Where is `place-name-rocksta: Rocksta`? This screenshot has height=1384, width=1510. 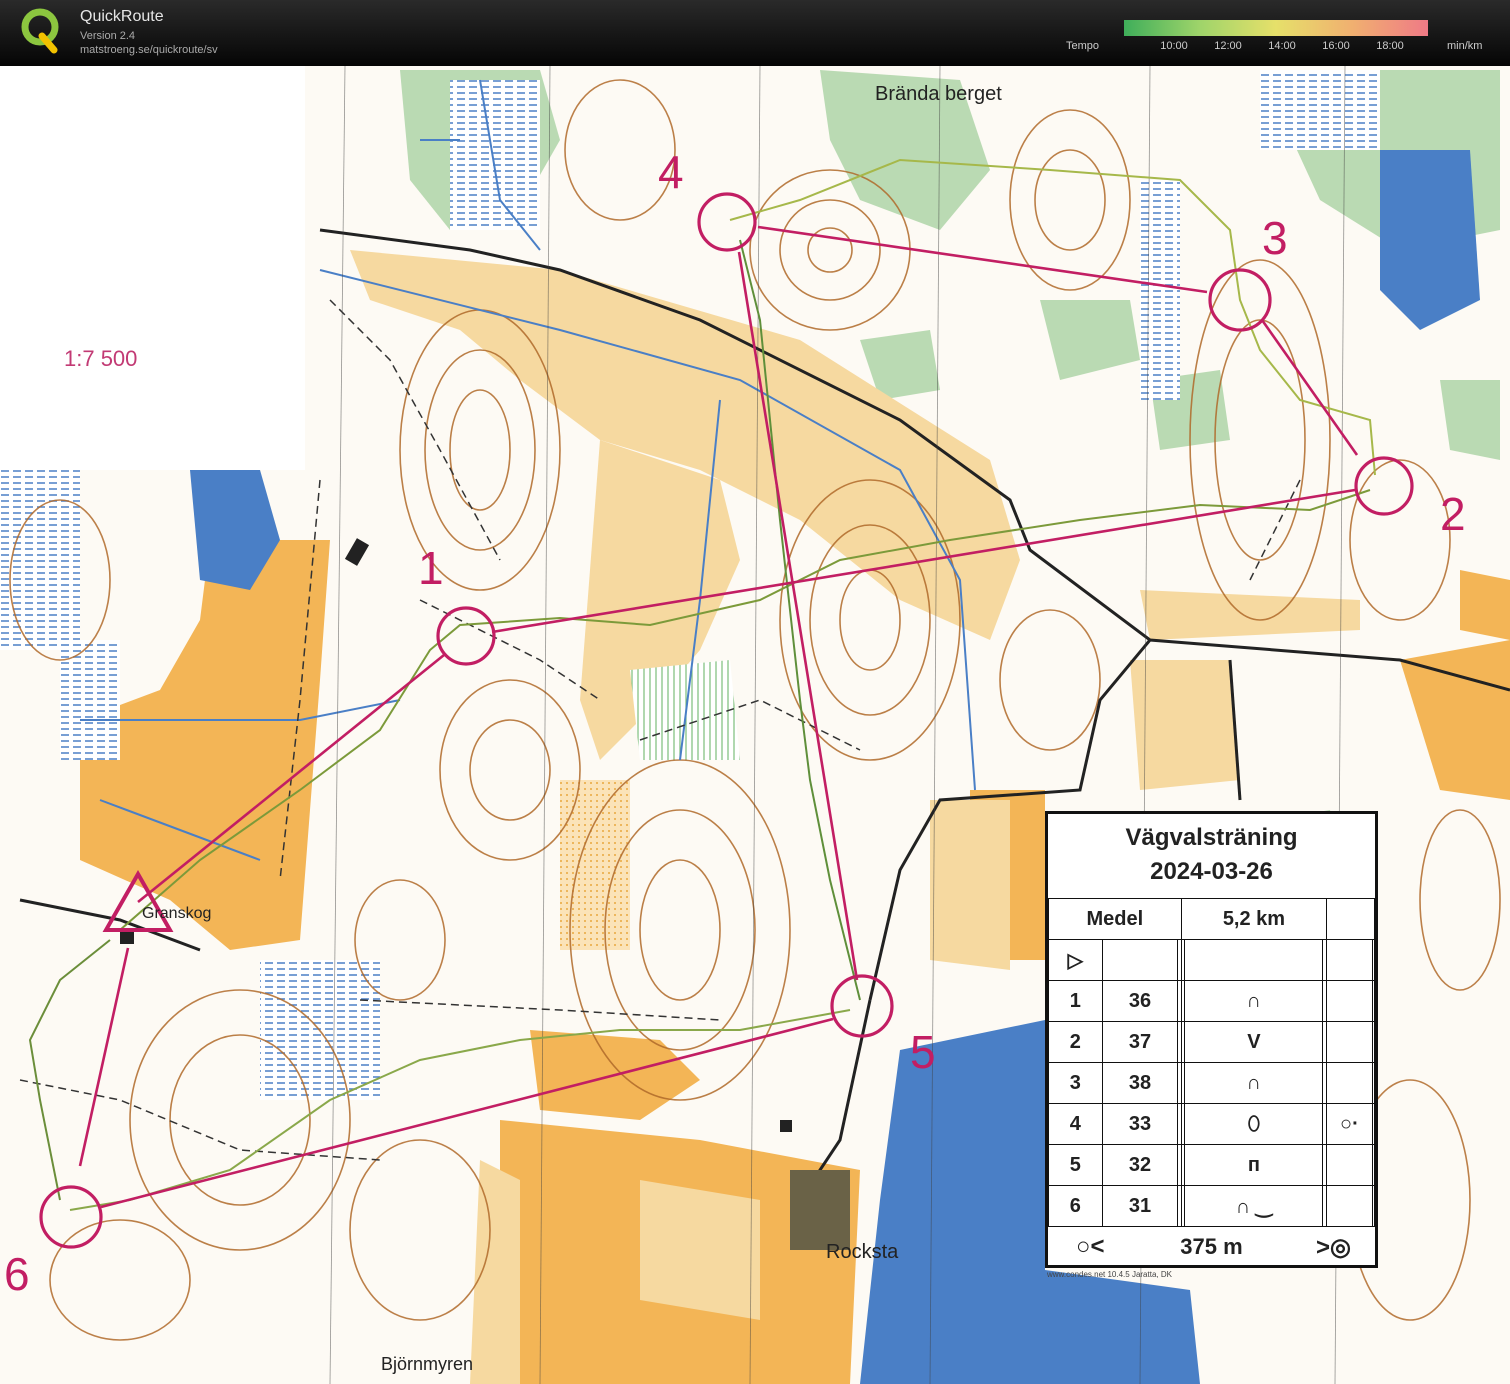 place-name-rocksta: Rocksta is located at coordinates (862, 1252).